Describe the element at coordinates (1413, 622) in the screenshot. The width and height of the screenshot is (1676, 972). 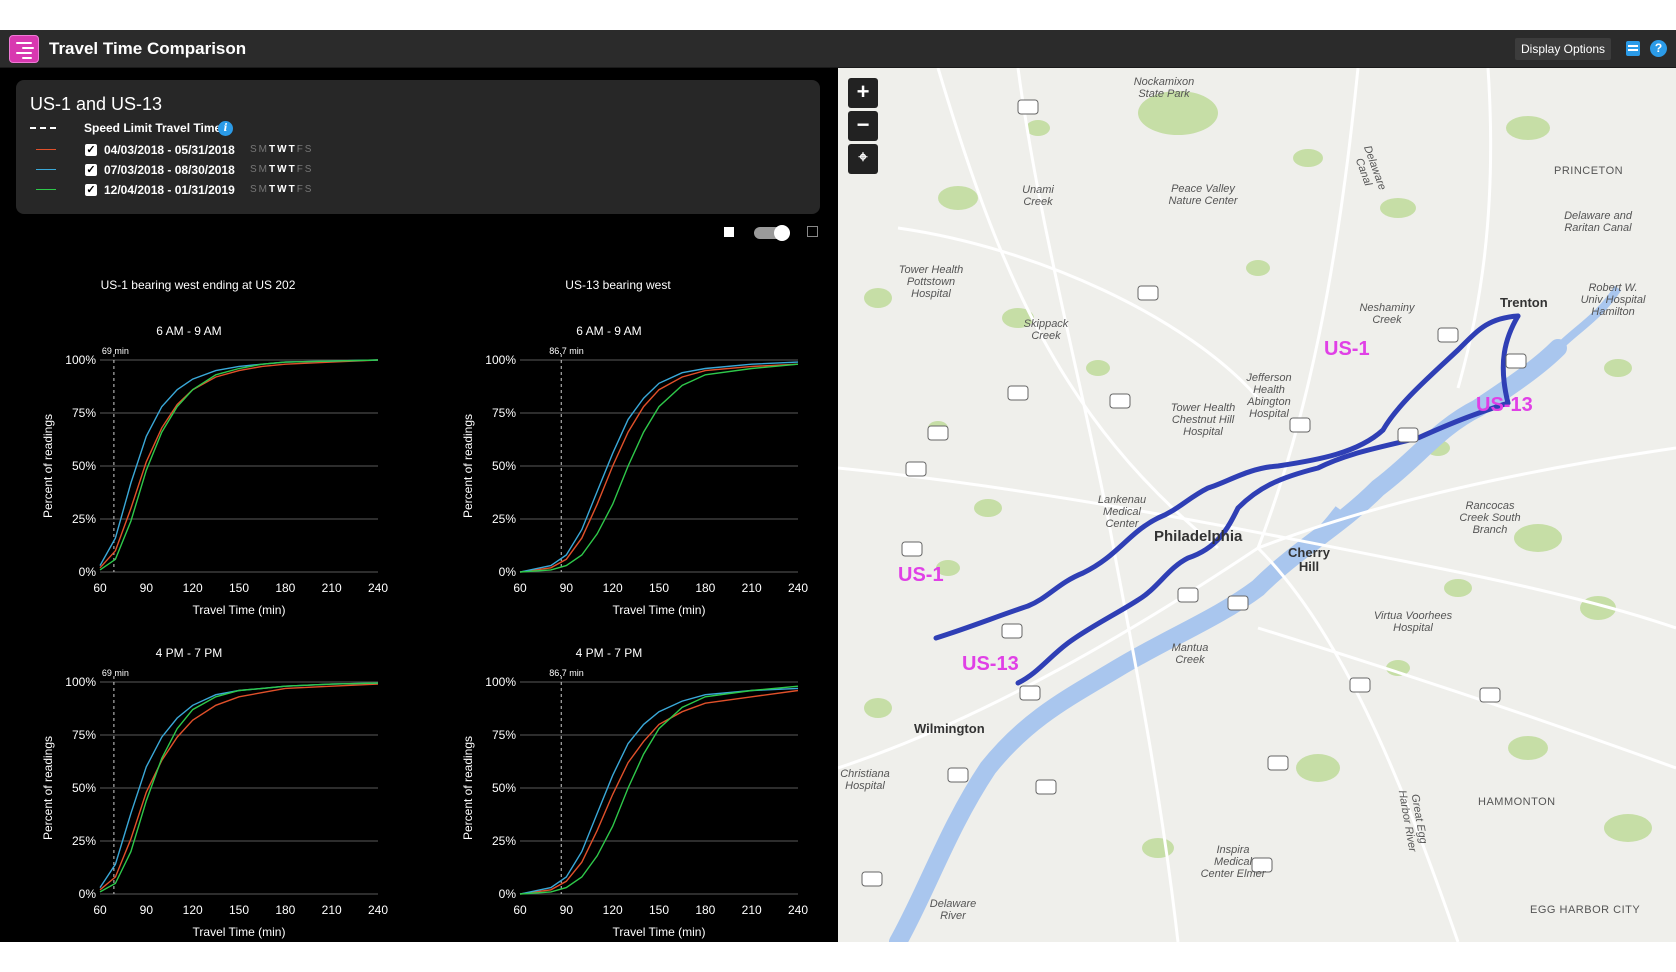
I see `place-label: Virtua Voorhees Hospital` at that location.